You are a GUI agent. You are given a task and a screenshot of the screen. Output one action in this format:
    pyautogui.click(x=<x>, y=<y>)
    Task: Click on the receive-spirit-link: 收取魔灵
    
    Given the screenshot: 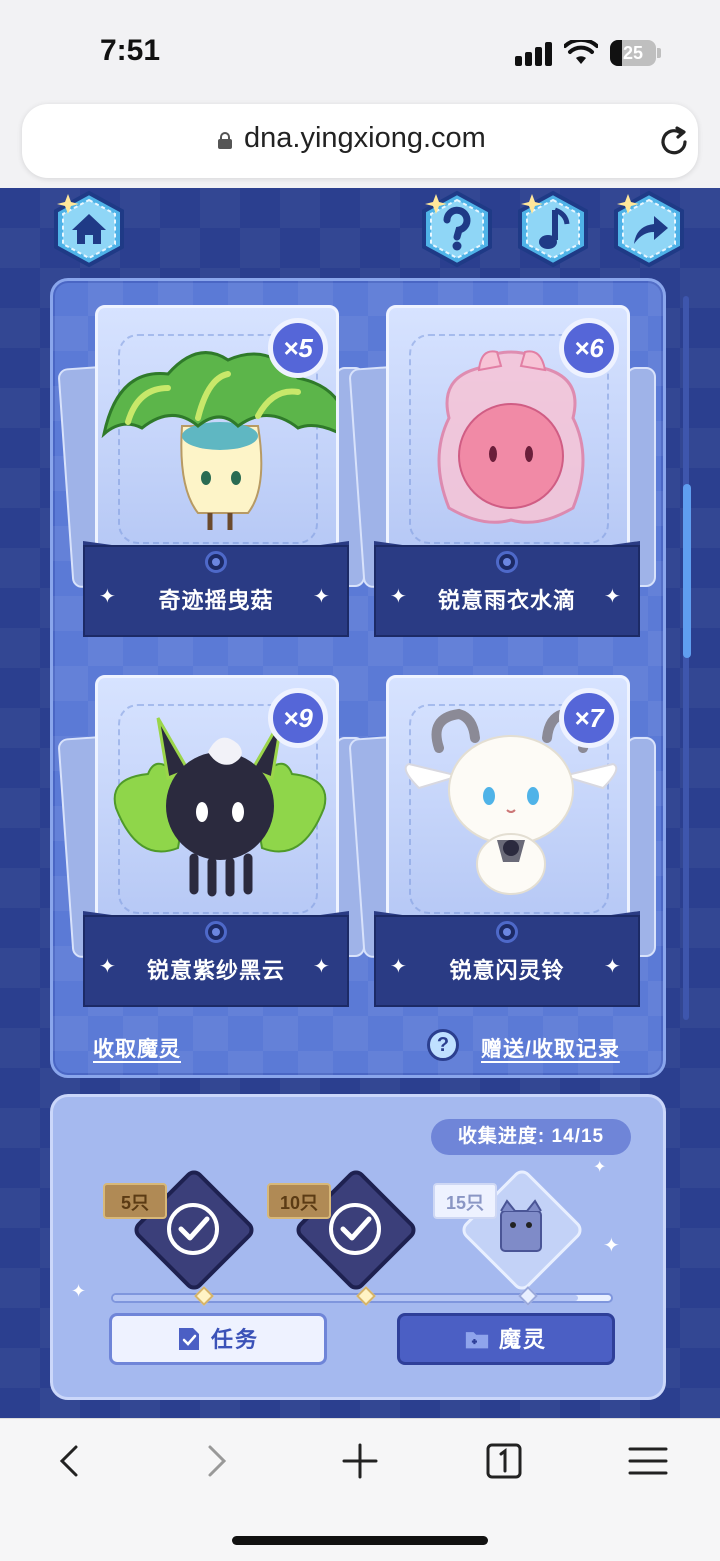 What is the action you would take?
    pyautogui.click(x=137, y=1048)
    